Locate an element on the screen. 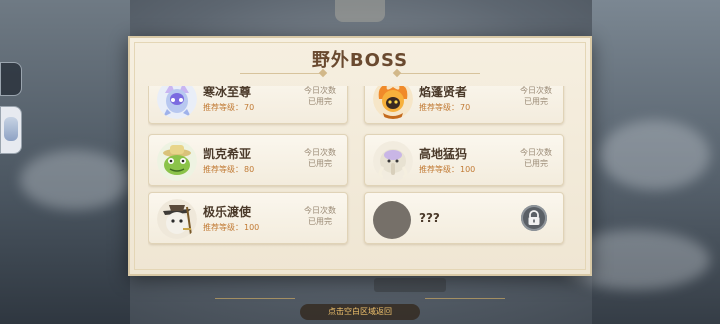 The height and width of the screenshot is (324, 720). close-hint-bar: 点击空白区域返回 is located at coordinates (360, 312).